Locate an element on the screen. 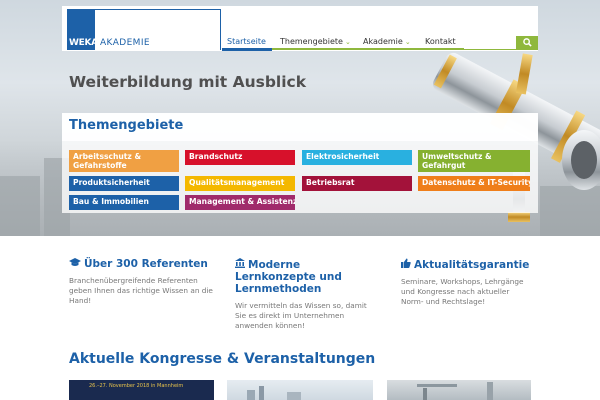  graduation-cap-icon is located at coordinates (75, 262).